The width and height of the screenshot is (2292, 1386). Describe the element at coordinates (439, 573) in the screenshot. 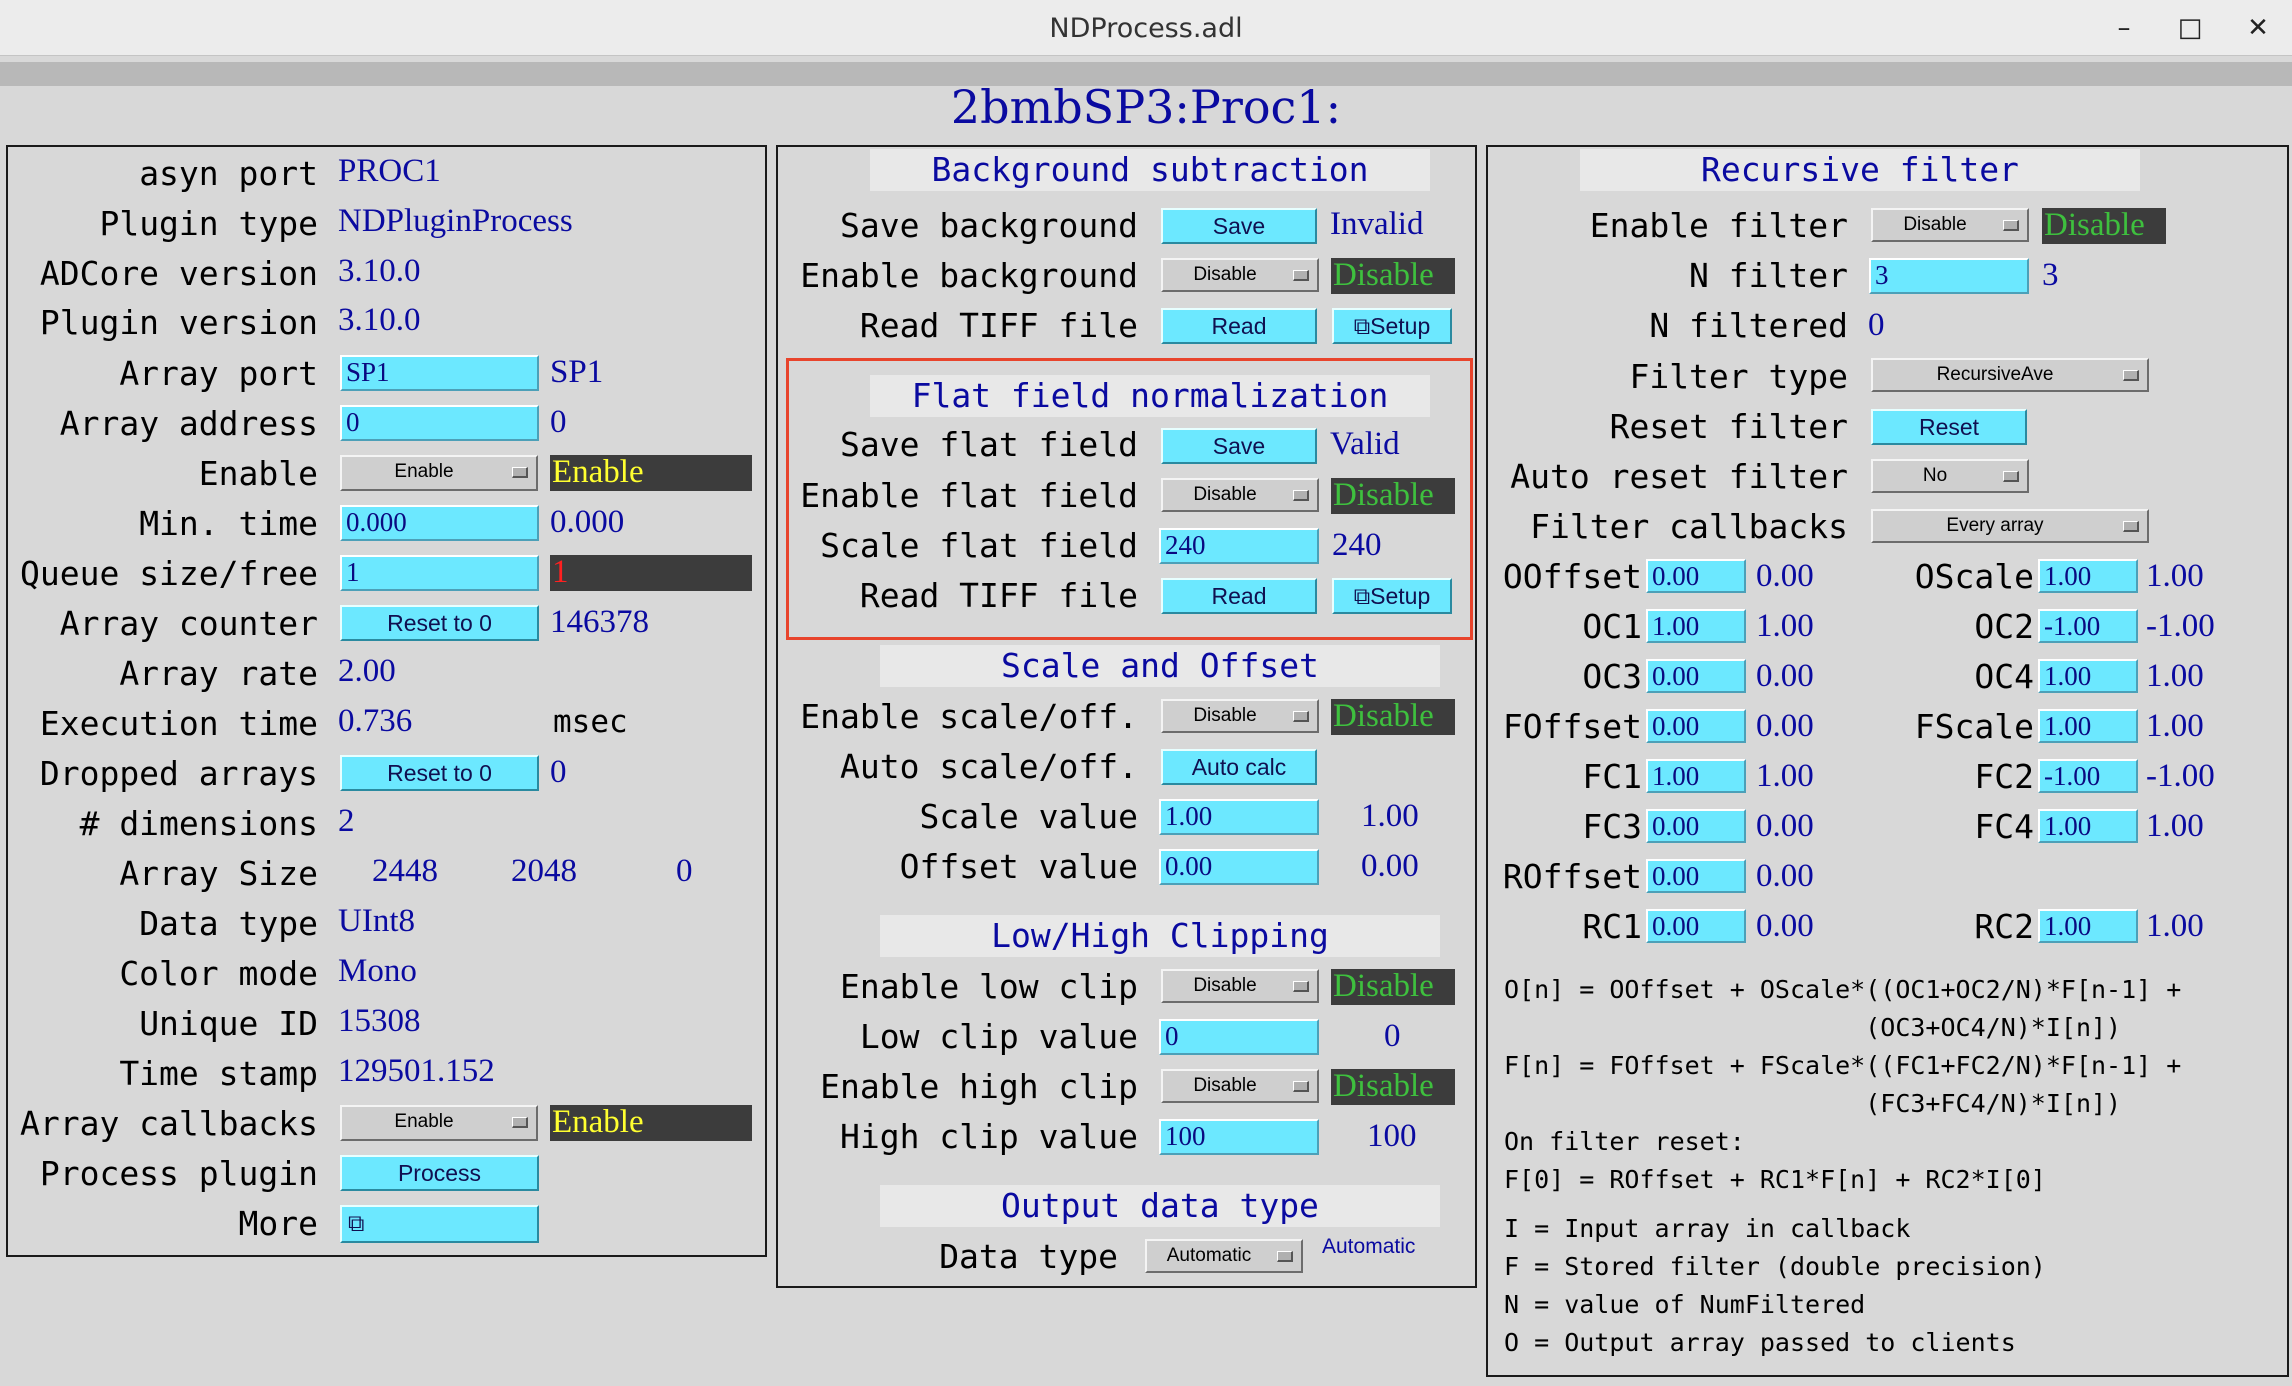

I see `queue-size-input: 1` at that location.